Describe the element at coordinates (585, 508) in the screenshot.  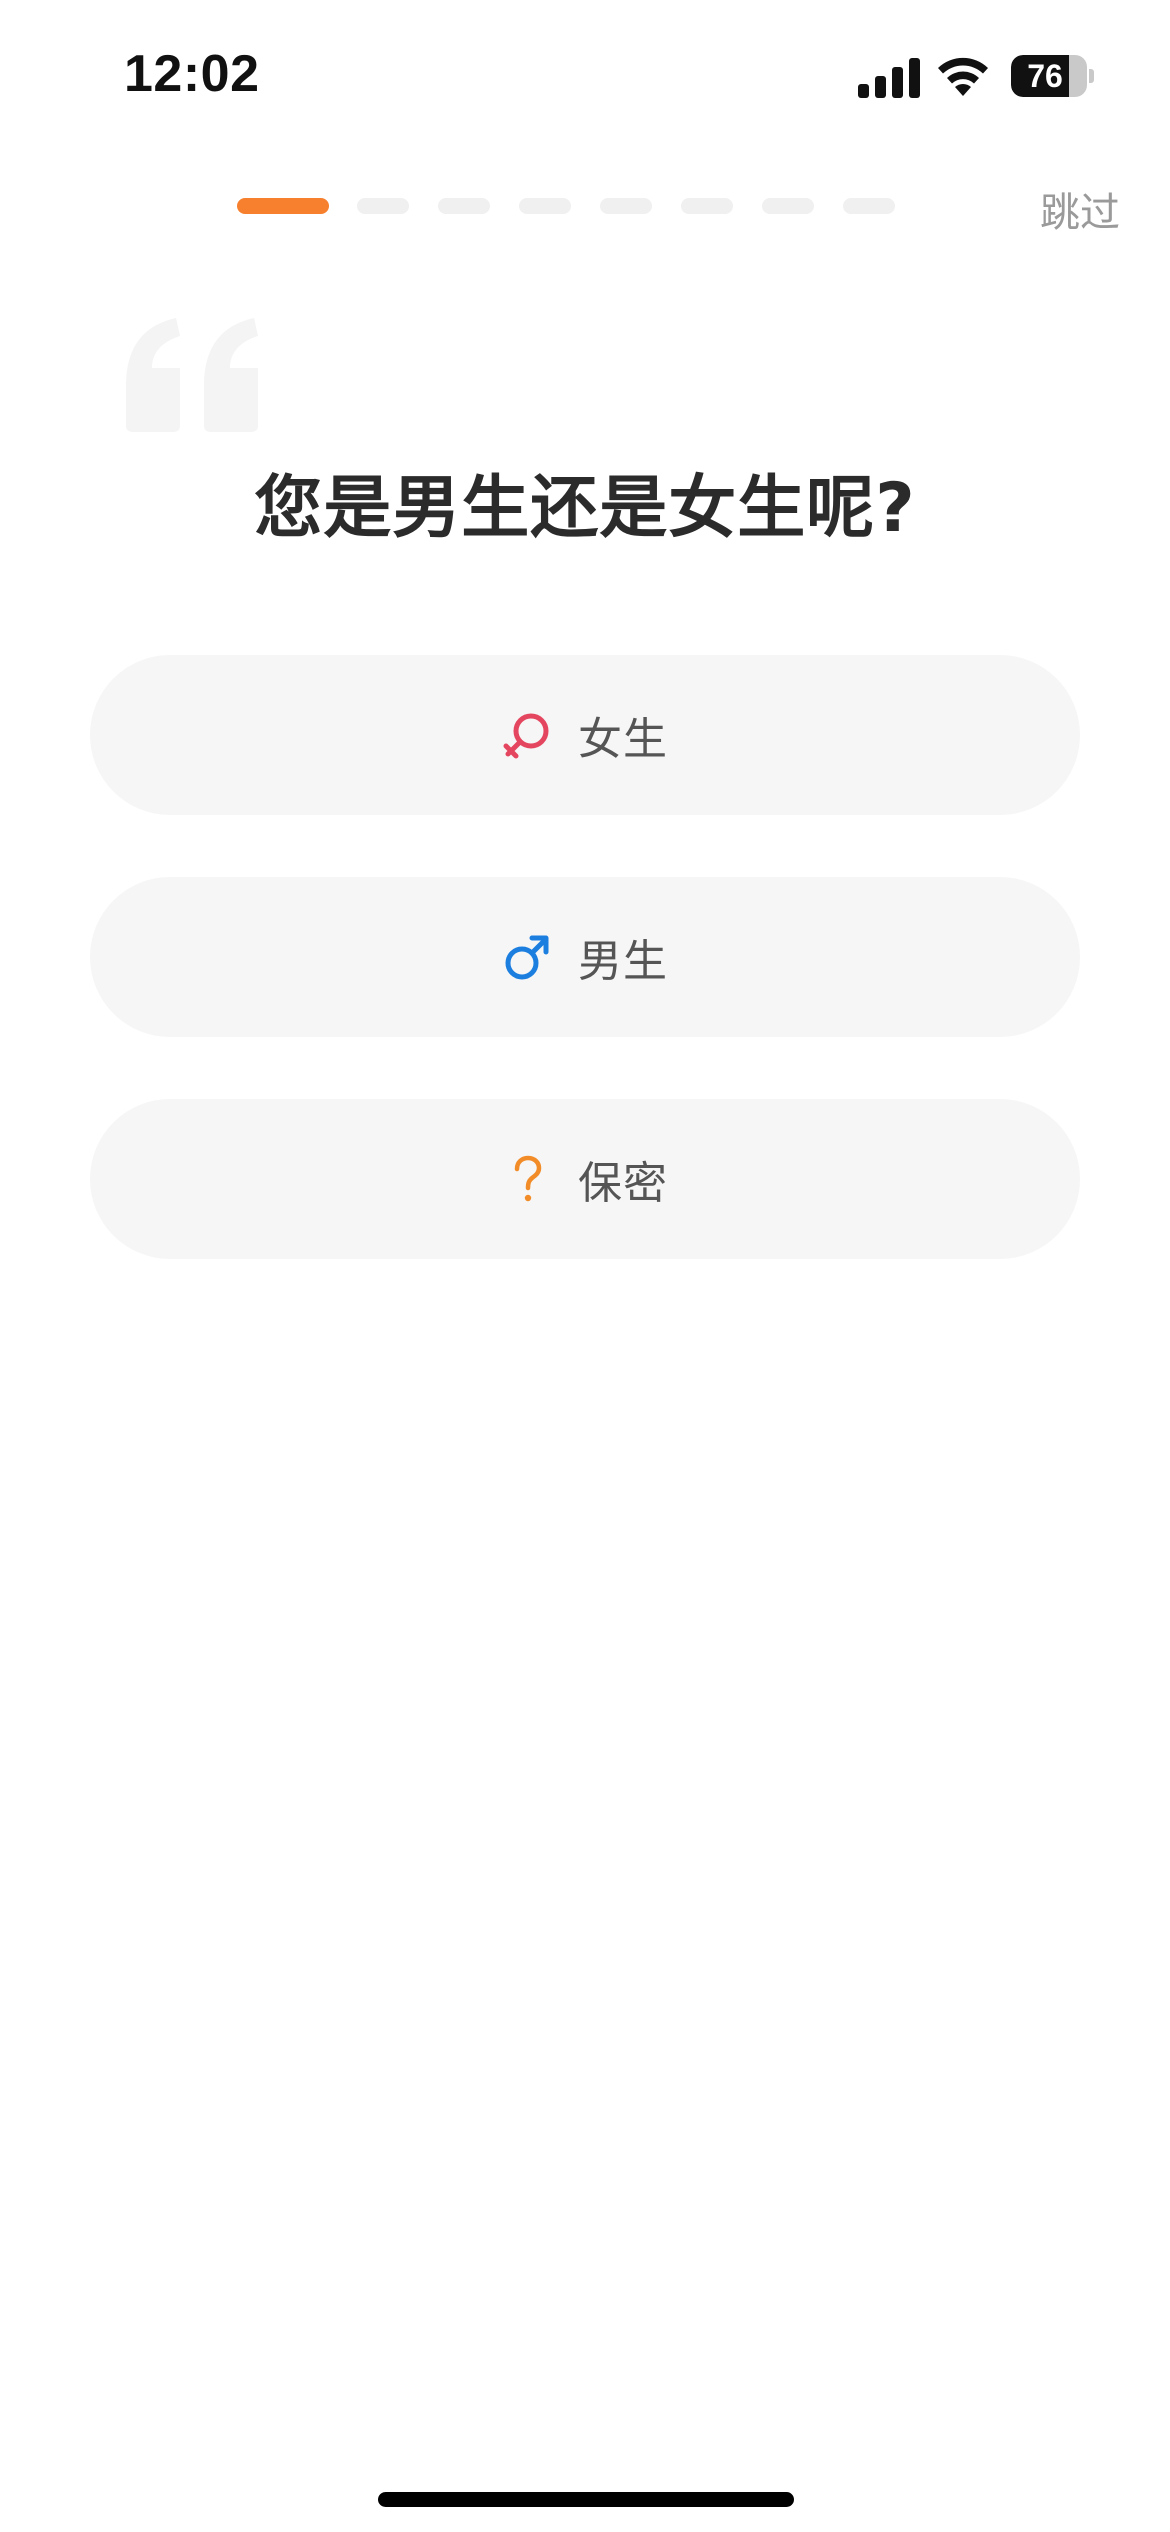
I see `page-title: 您是男生还是女生呢?` at that location.